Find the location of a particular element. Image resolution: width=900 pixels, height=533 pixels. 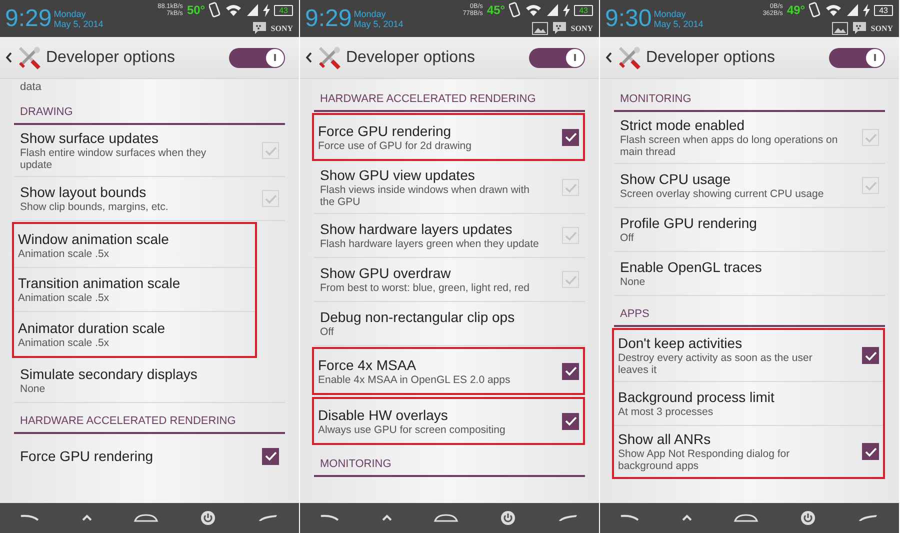

setting-row: Enable OpenGL traces None is located at coordinates (749, 274).